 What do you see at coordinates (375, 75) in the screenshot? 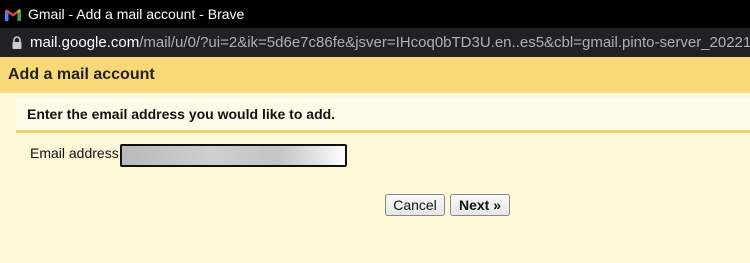
I see `dialog-header: Add a mail account` at bounding box center [375, 75].